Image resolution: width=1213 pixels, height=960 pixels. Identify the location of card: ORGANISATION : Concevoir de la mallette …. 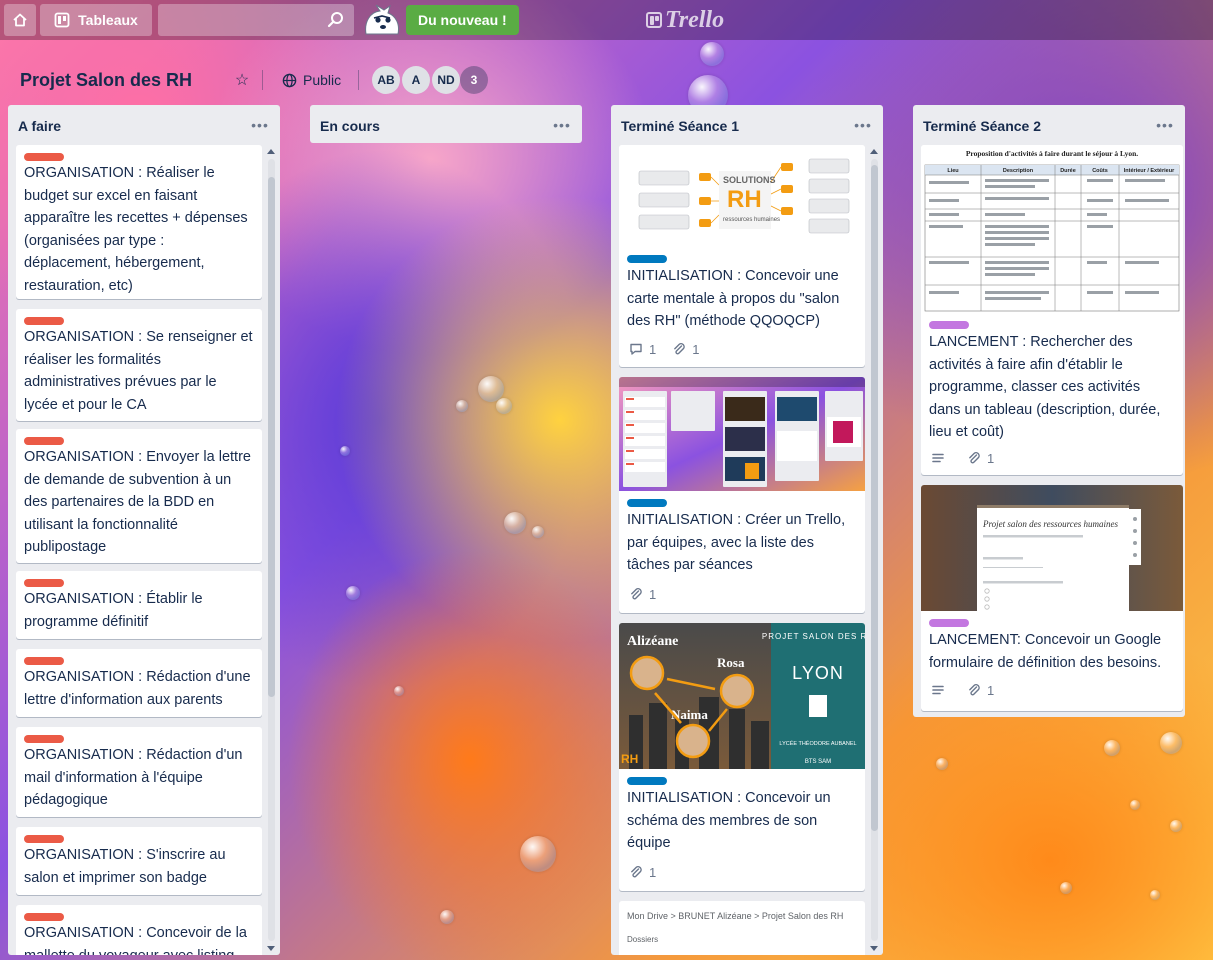
(139, 930).